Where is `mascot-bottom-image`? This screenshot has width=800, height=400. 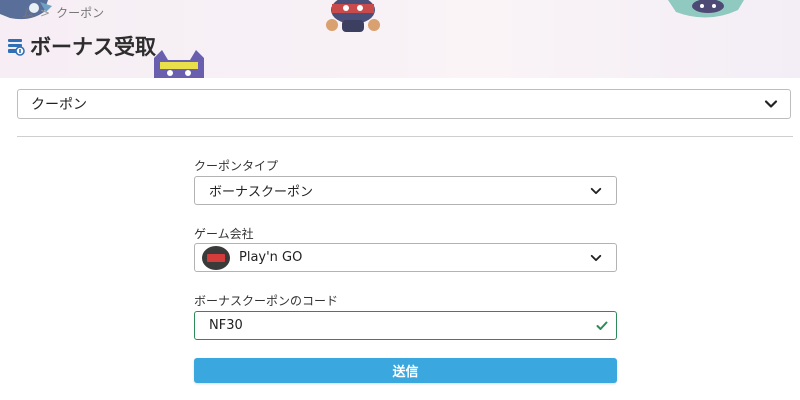
mascot-bottom-image is located at coordinates (179, 64).